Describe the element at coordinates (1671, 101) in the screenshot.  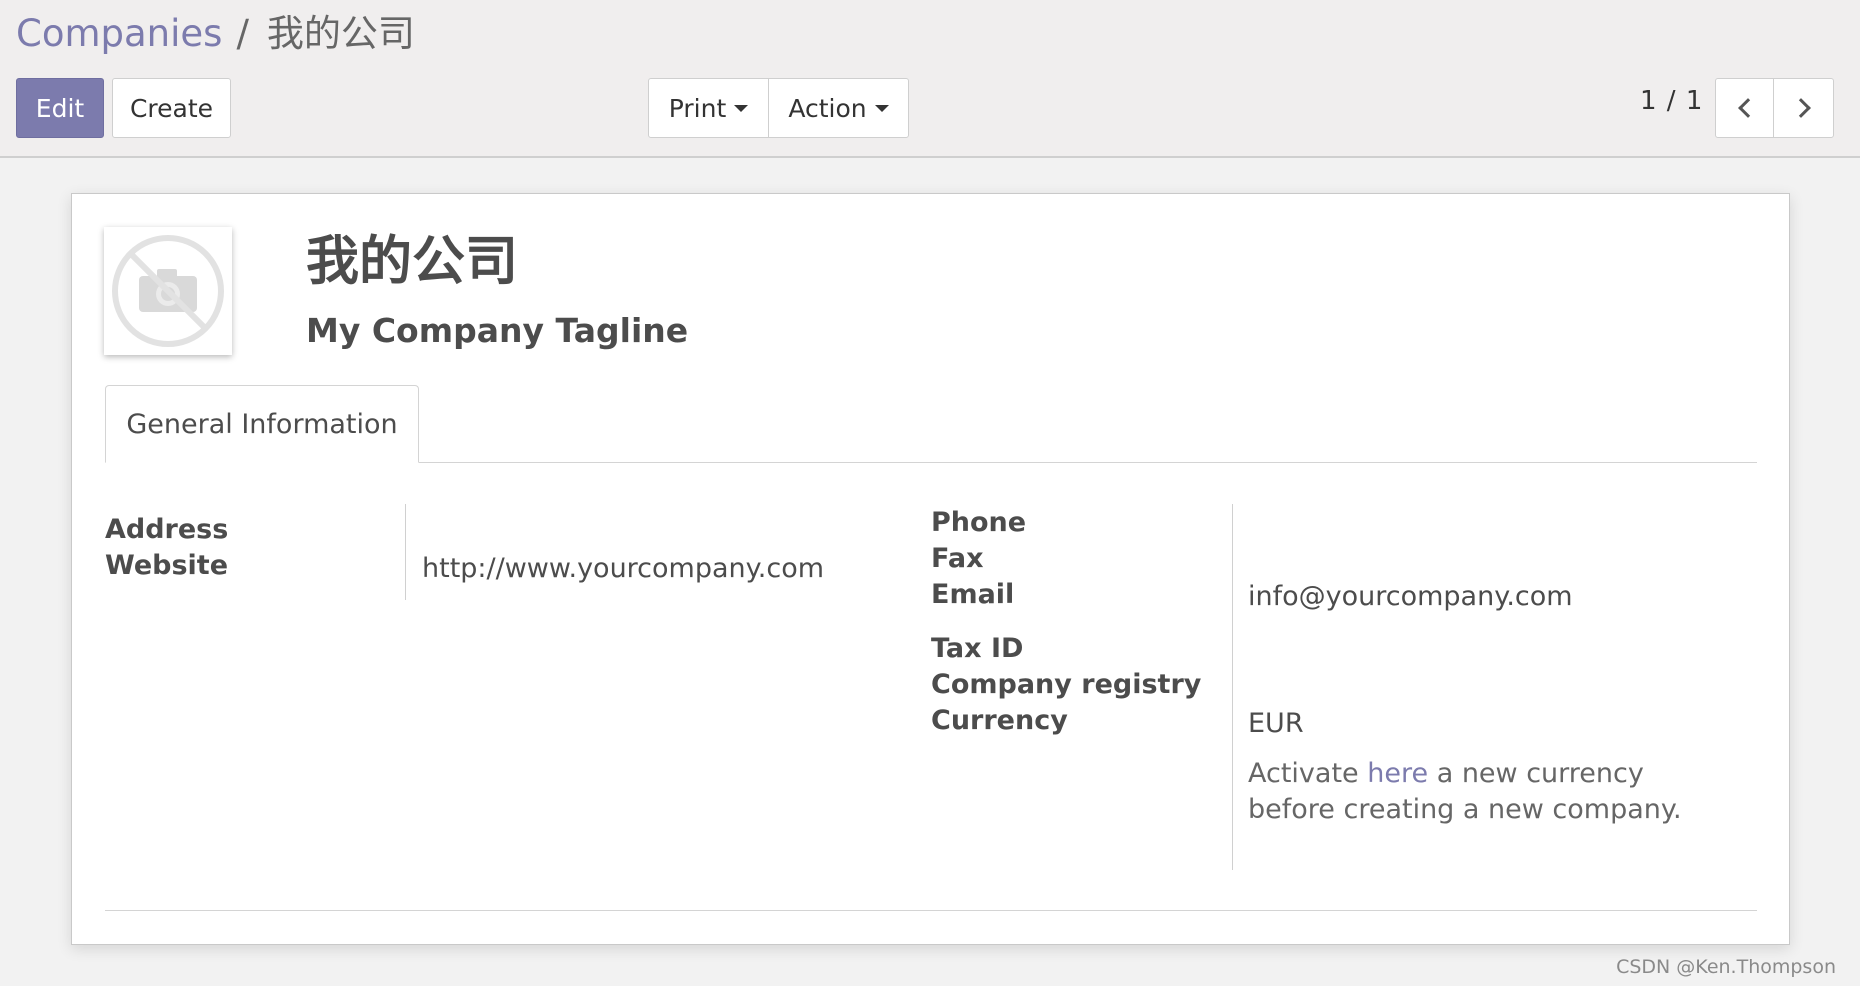
I see `pager-value: 1 / 1` at that location.